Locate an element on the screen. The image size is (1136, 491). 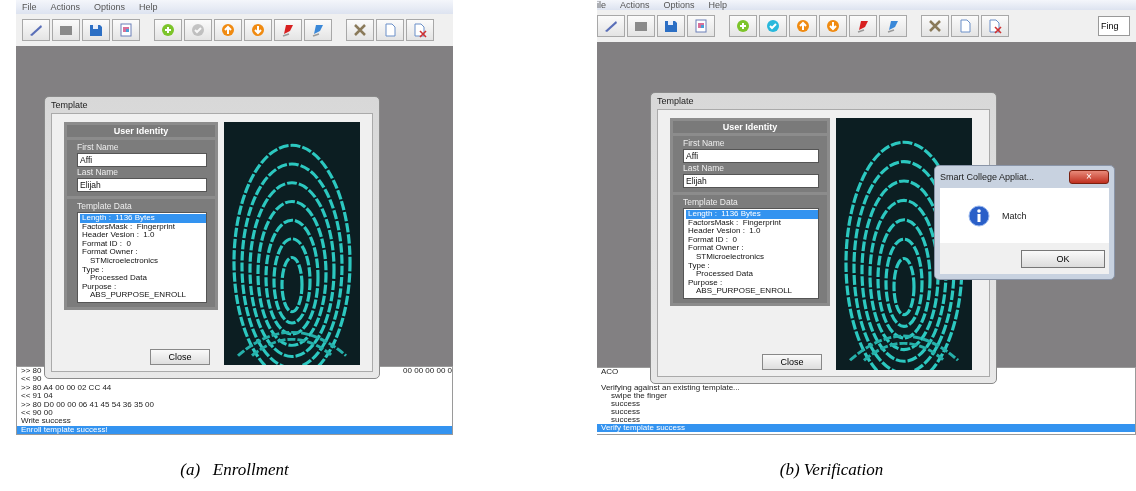
log-line: << 90 00 is located at coordinates (37, 413).